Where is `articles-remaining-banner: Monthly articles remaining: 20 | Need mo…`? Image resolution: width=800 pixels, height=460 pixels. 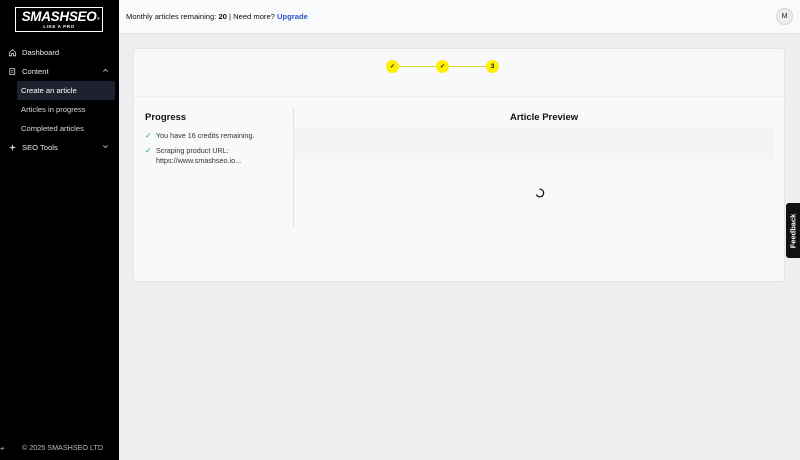
articles-remaining-banner: Monthly articles remaining: 20 | Need mo… is located at coordinates (217, 16).